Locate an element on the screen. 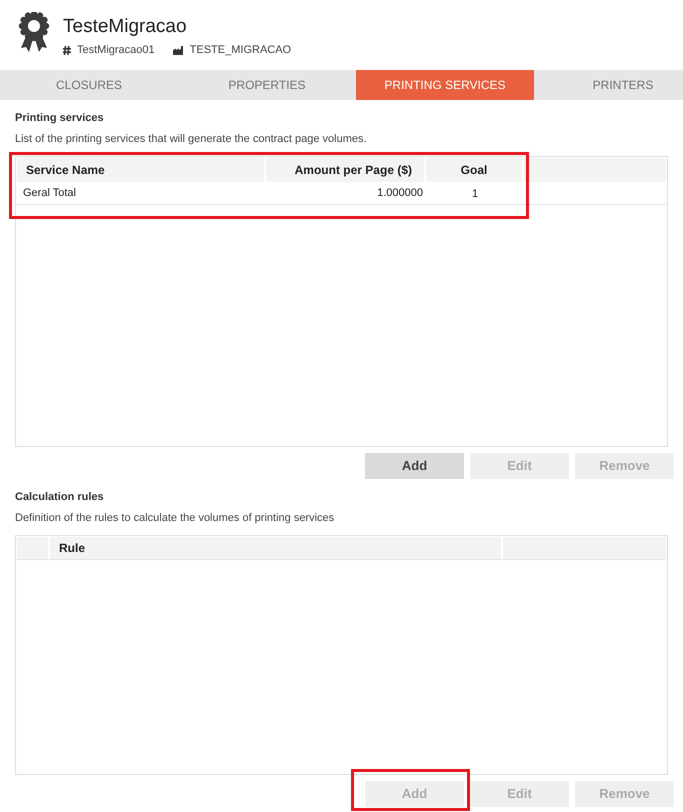  hash-icon is located at coordinates (67, 50).